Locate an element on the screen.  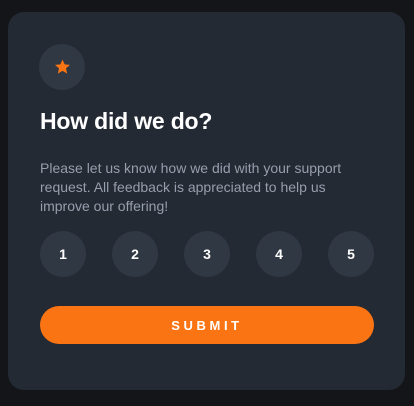
rating-option-2: 2 is located at coordinates (135, 254).